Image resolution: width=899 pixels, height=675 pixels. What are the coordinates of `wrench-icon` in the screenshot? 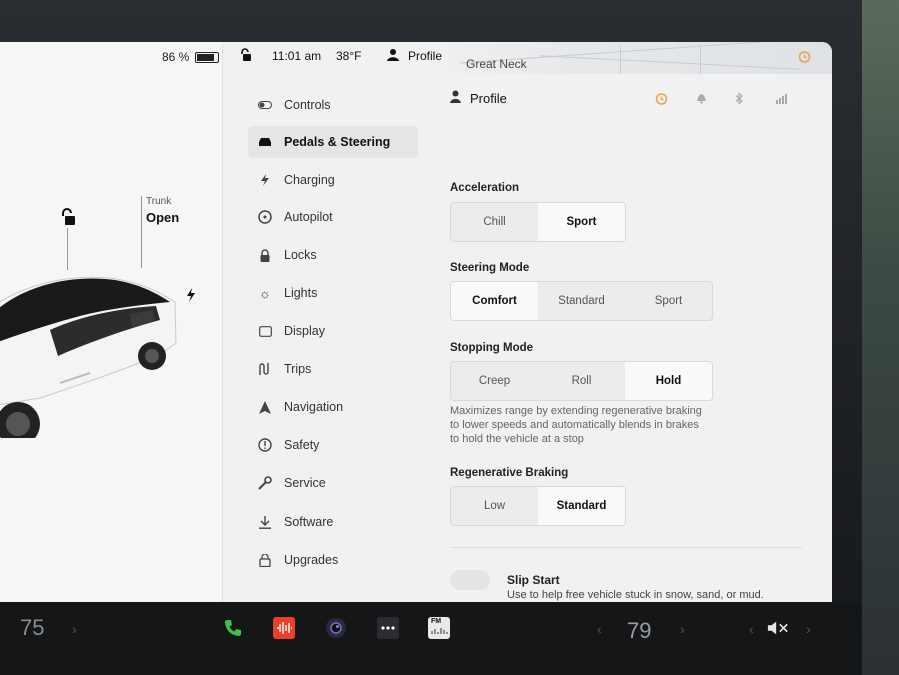 It's located at (265, 483).